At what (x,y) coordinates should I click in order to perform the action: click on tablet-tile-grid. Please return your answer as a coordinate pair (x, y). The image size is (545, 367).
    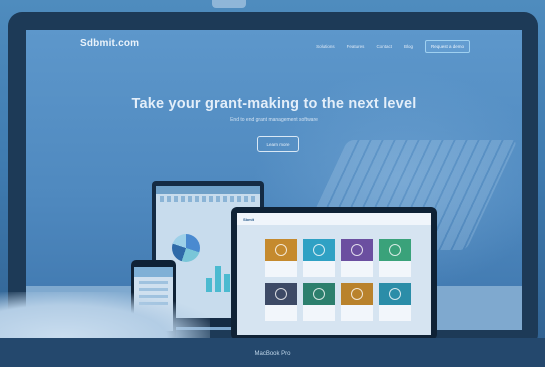
    Looking at the image, I should click on (338, 280).